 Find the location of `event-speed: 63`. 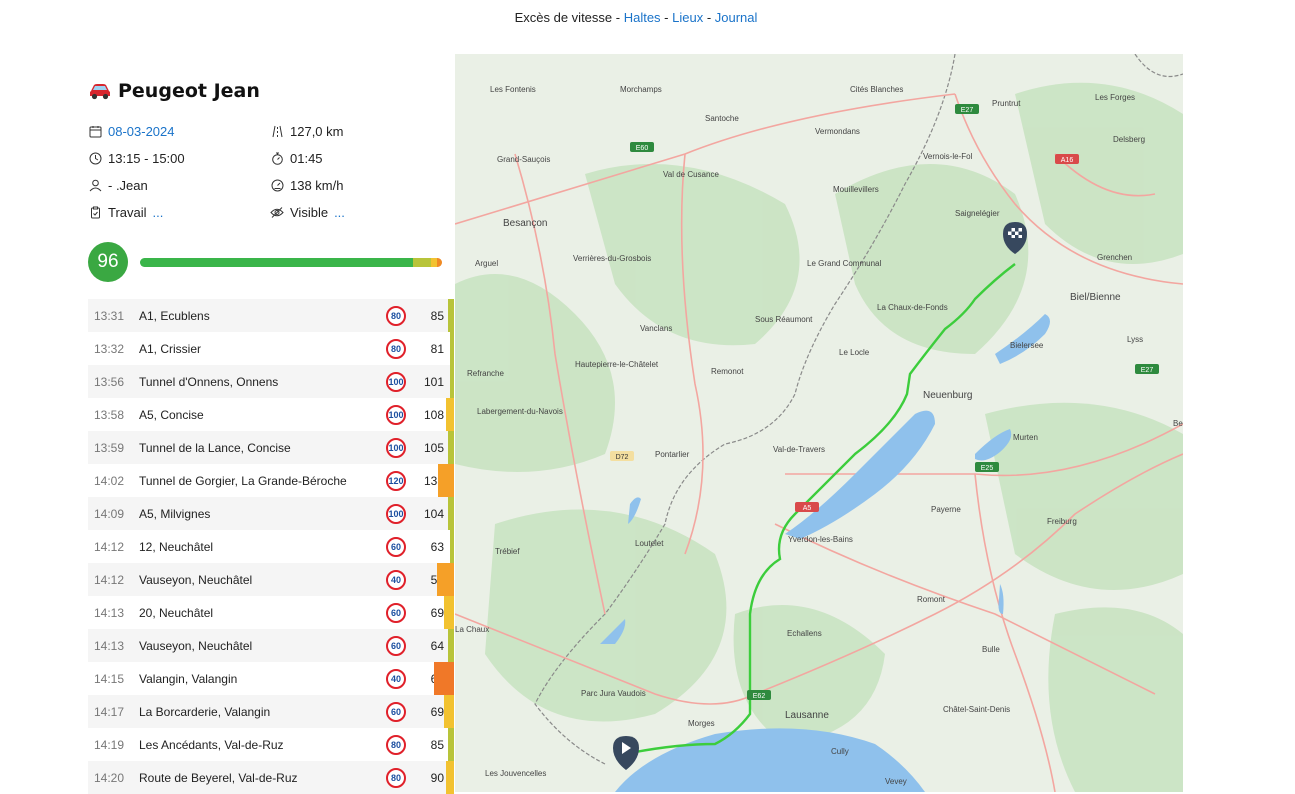

event-speed: 63 is located at coordinates (437, 546).